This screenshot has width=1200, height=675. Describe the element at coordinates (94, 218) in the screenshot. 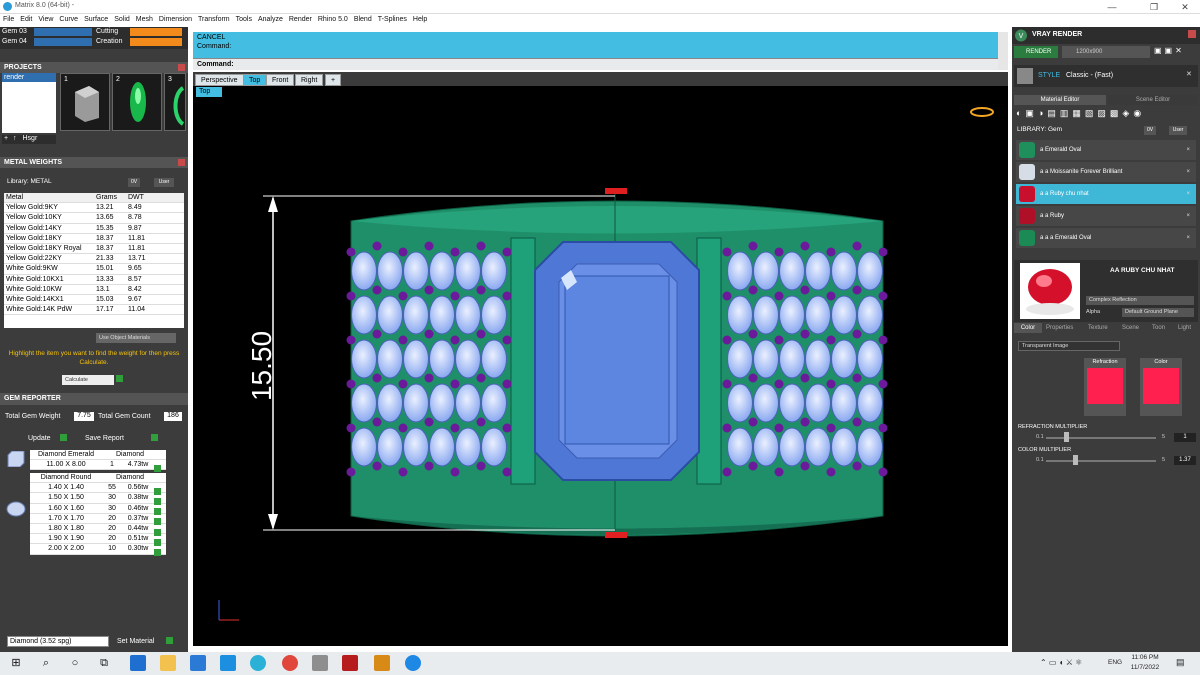

I see `metal-row: Yellow Gold:10KY 13.65 8.78` at that location.